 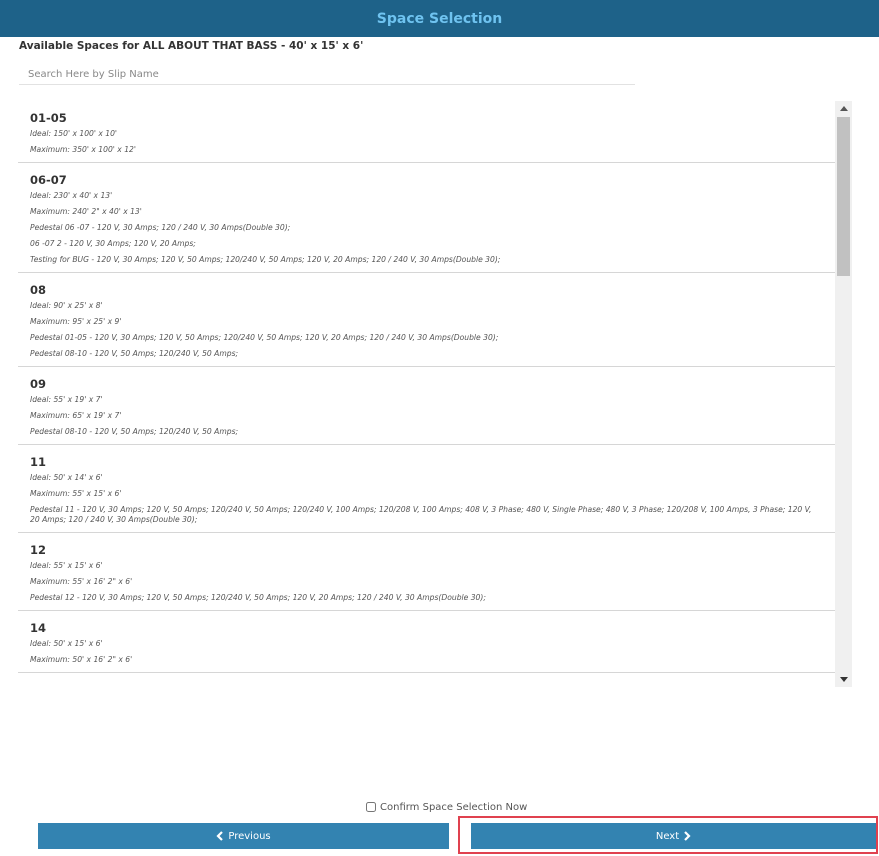 I want to click on slip-detail: Ideal: 50' x 14' x 6', so click(x=66, y=477).